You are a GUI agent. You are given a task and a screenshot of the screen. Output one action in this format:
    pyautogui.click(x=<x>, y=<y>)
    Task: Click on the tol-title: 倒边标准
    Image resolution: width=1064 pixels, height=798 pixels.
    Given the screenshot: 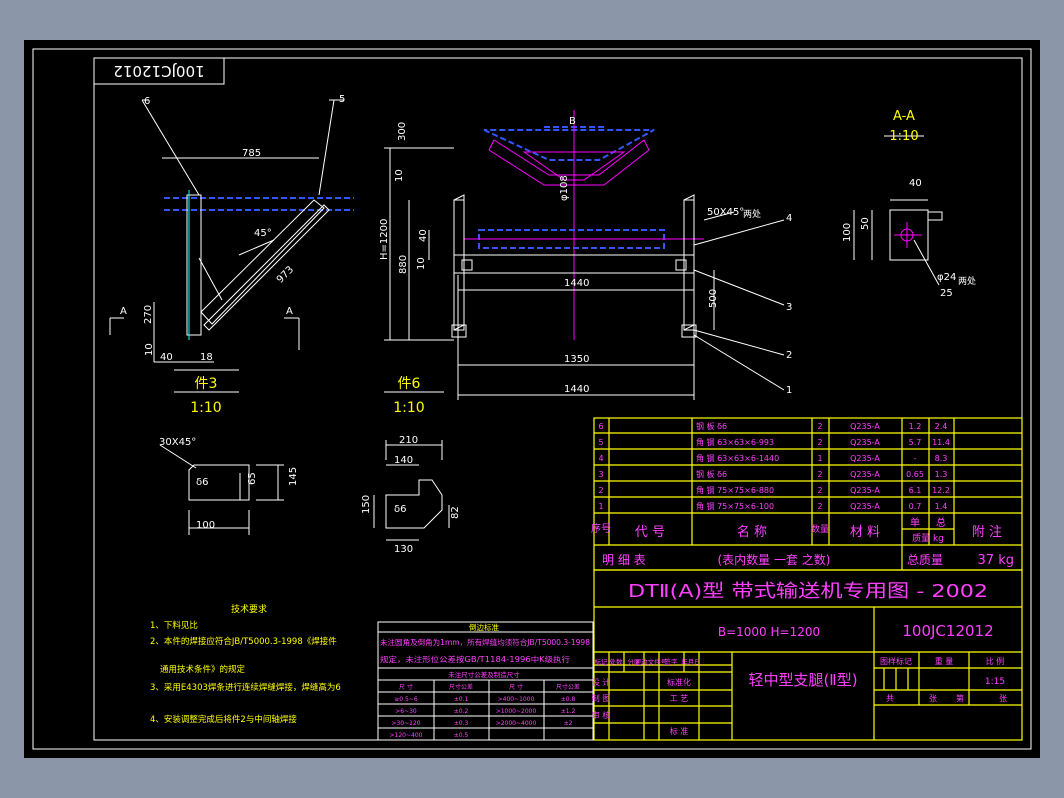 What is the action you would take?
    pyautogui.click(x=484, y=627)
    